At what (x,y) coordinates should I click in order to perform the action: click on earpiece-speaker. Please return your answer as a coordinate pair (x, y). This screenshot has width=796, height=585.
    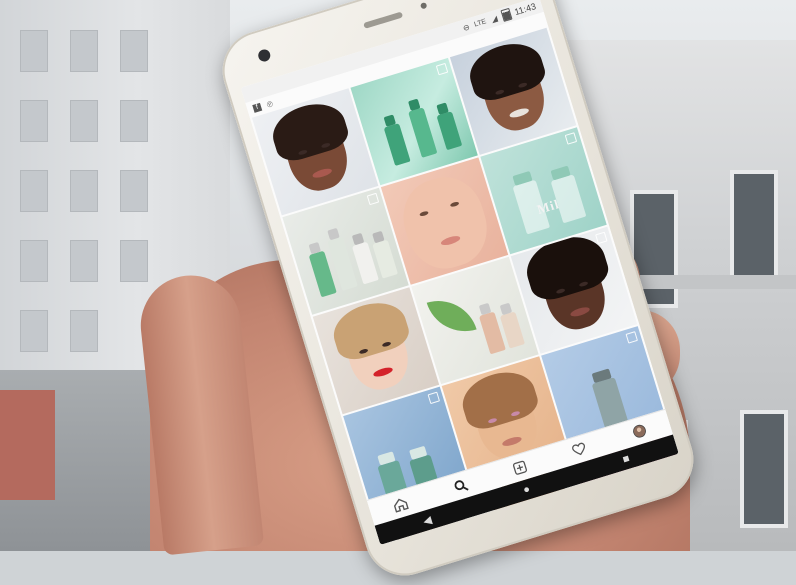
    Looking at the image, I should click on (383, 20).